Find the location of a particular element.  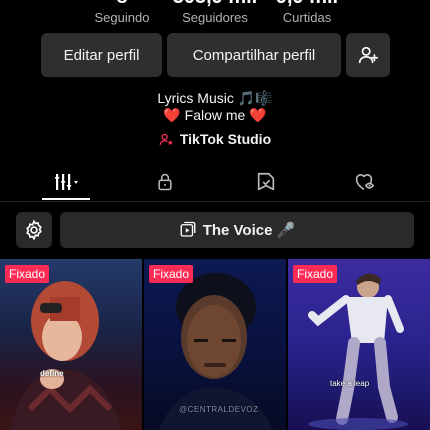

add-friend-button is located at coordinates (368, 55).